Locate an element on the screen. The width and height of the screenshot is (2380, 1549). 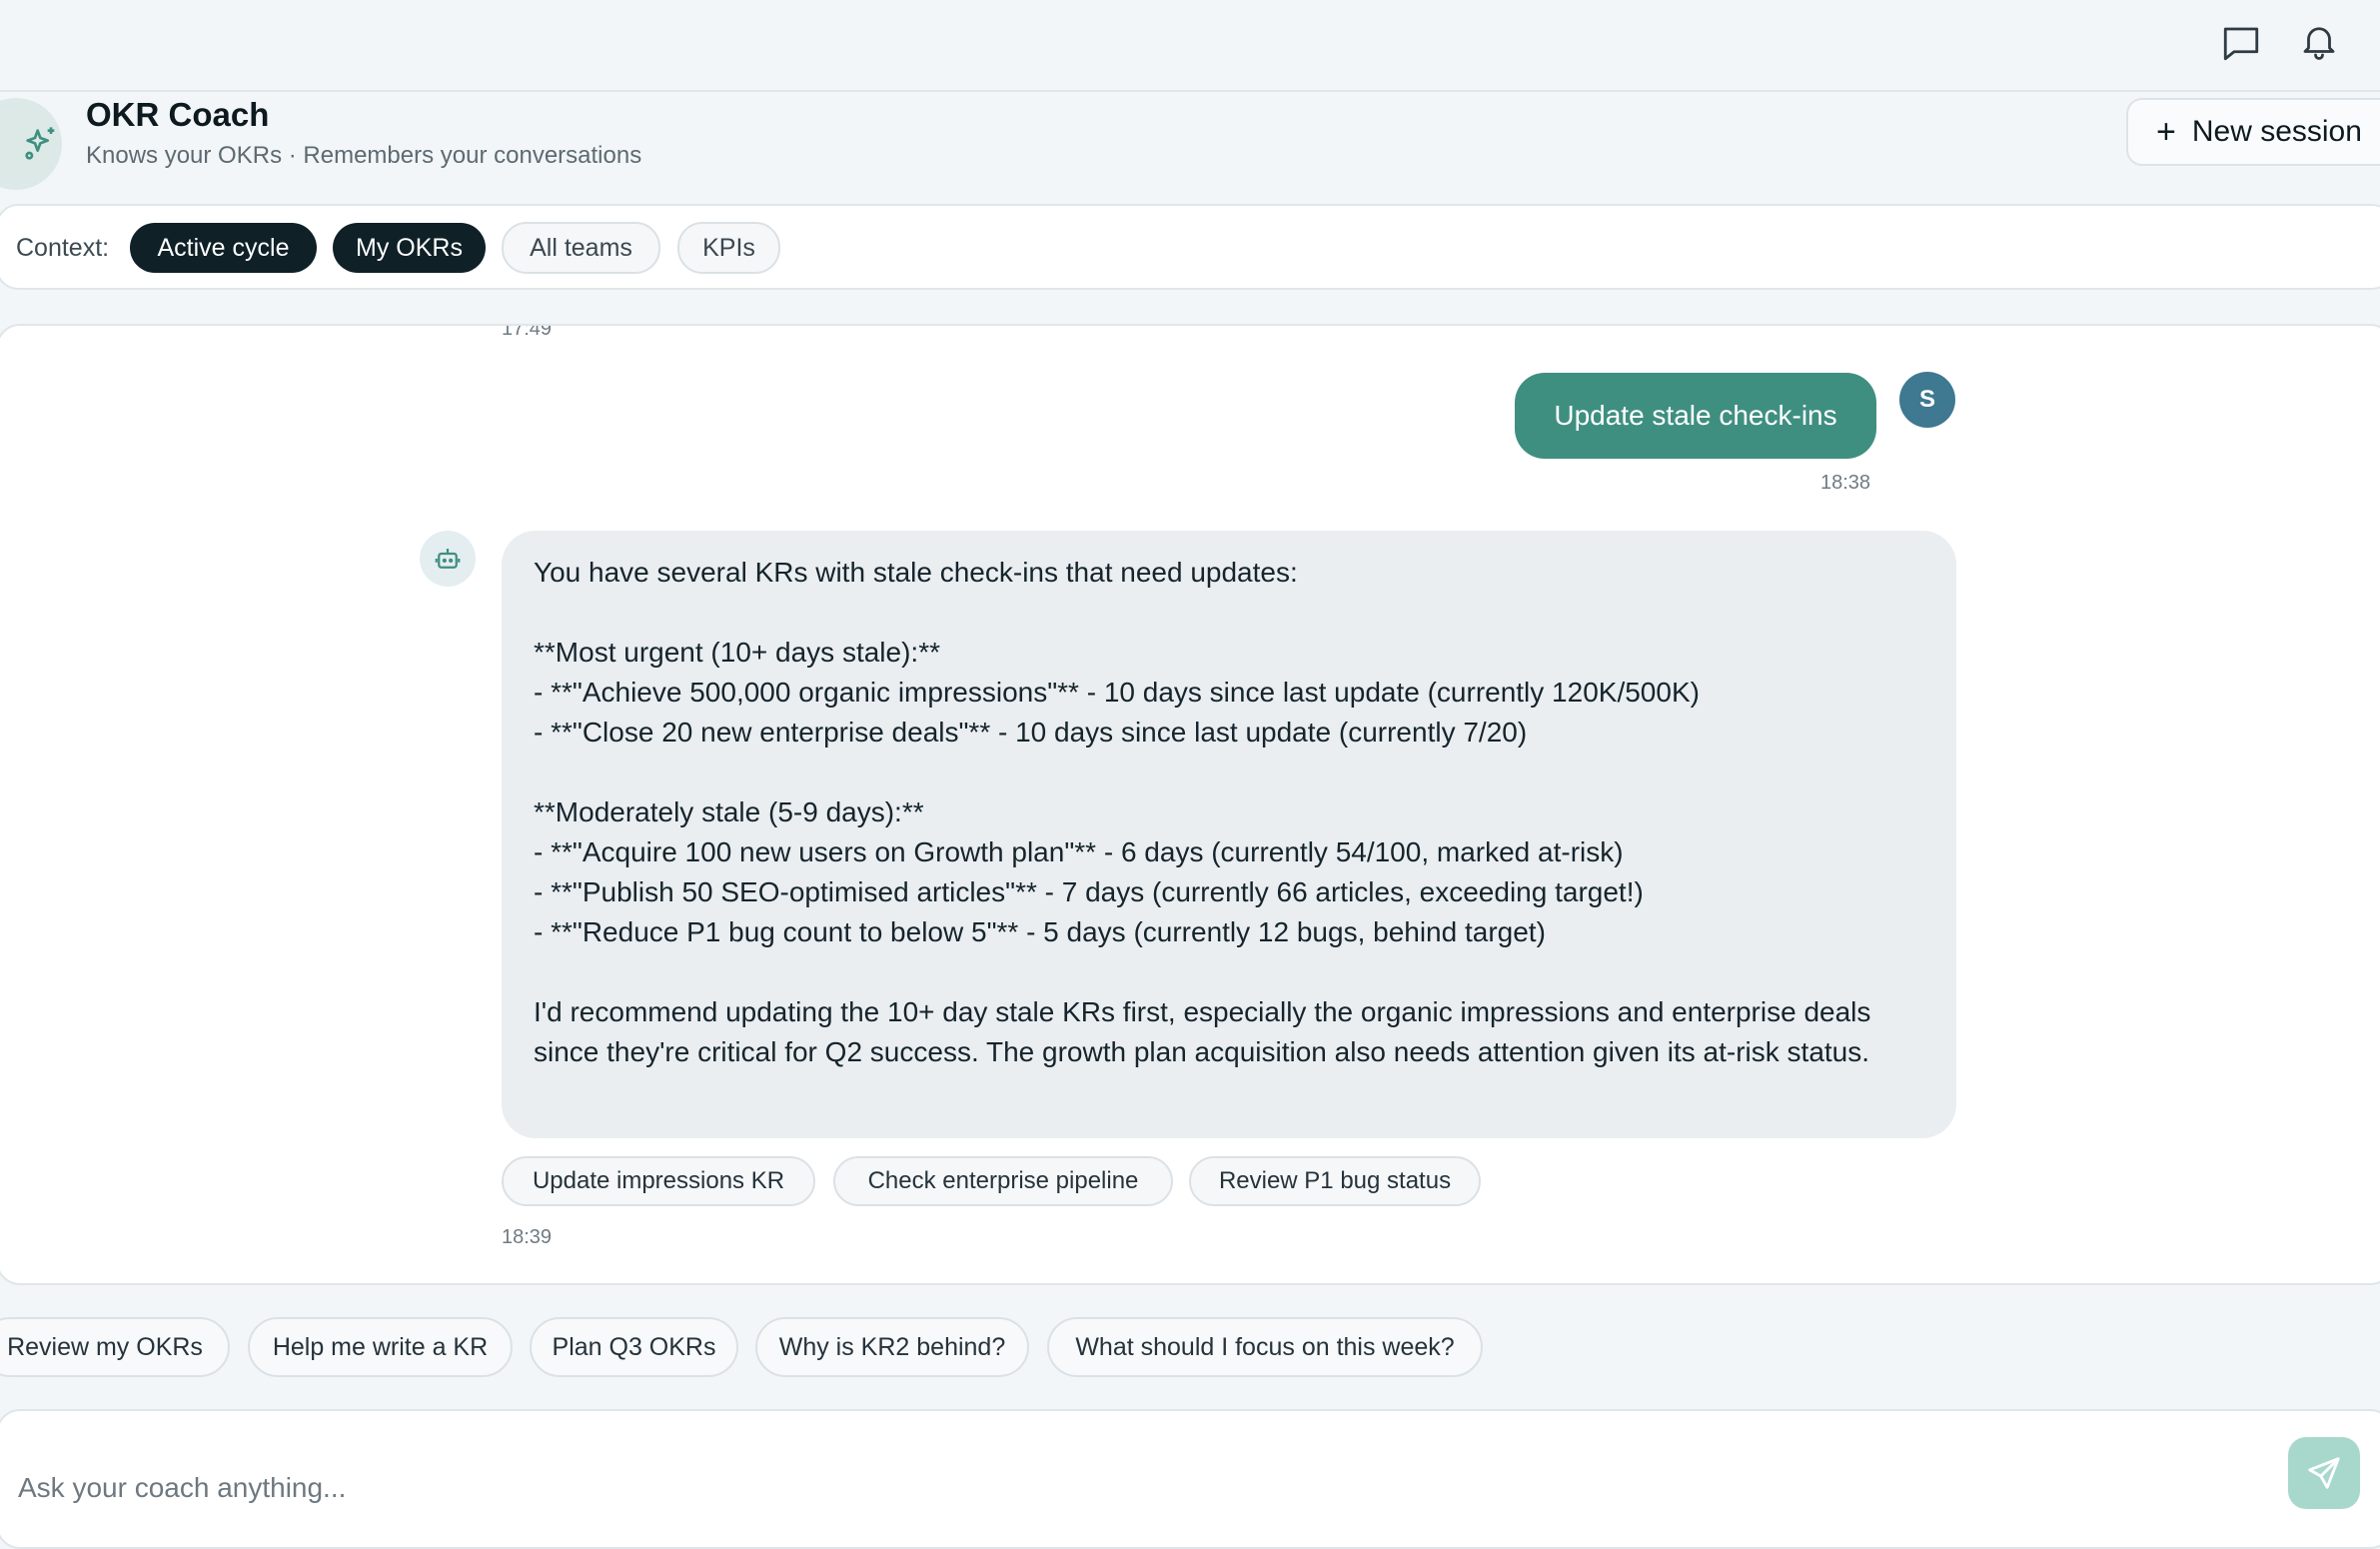
quick-reply-review-bugs: Review P1 bug status is located at coordinates (1335, 1181).